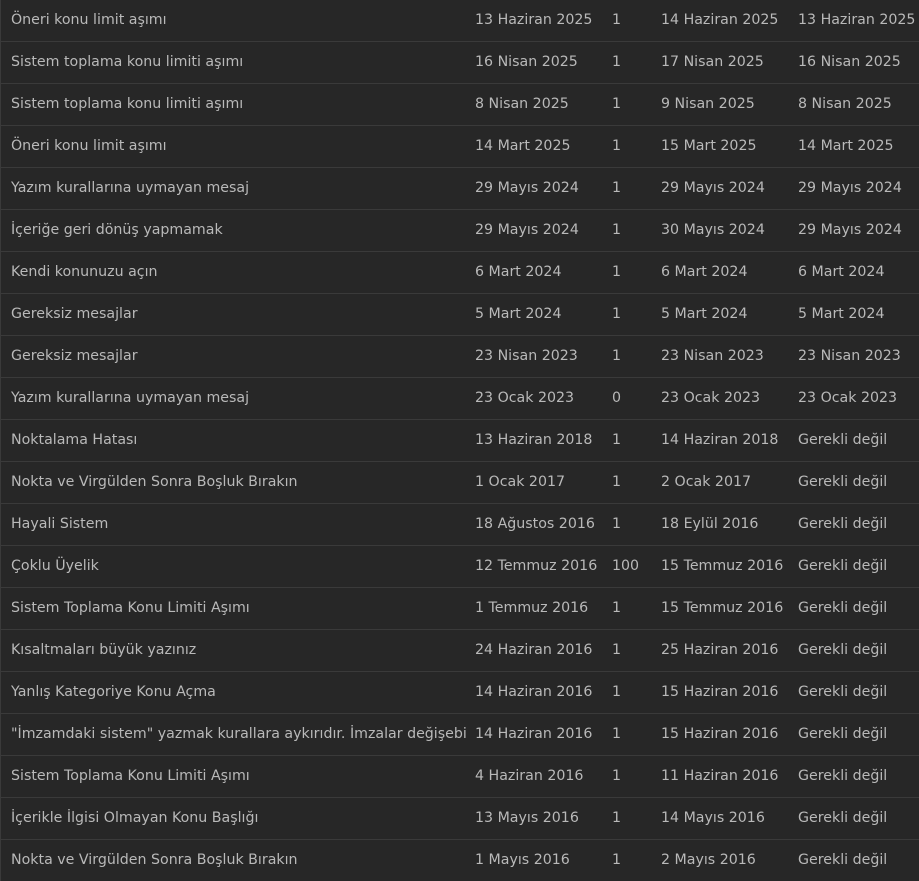 This screenshot has height=881, width=919. I want to click on warning-date: 4 Haziran 2016, so click(529, 776).